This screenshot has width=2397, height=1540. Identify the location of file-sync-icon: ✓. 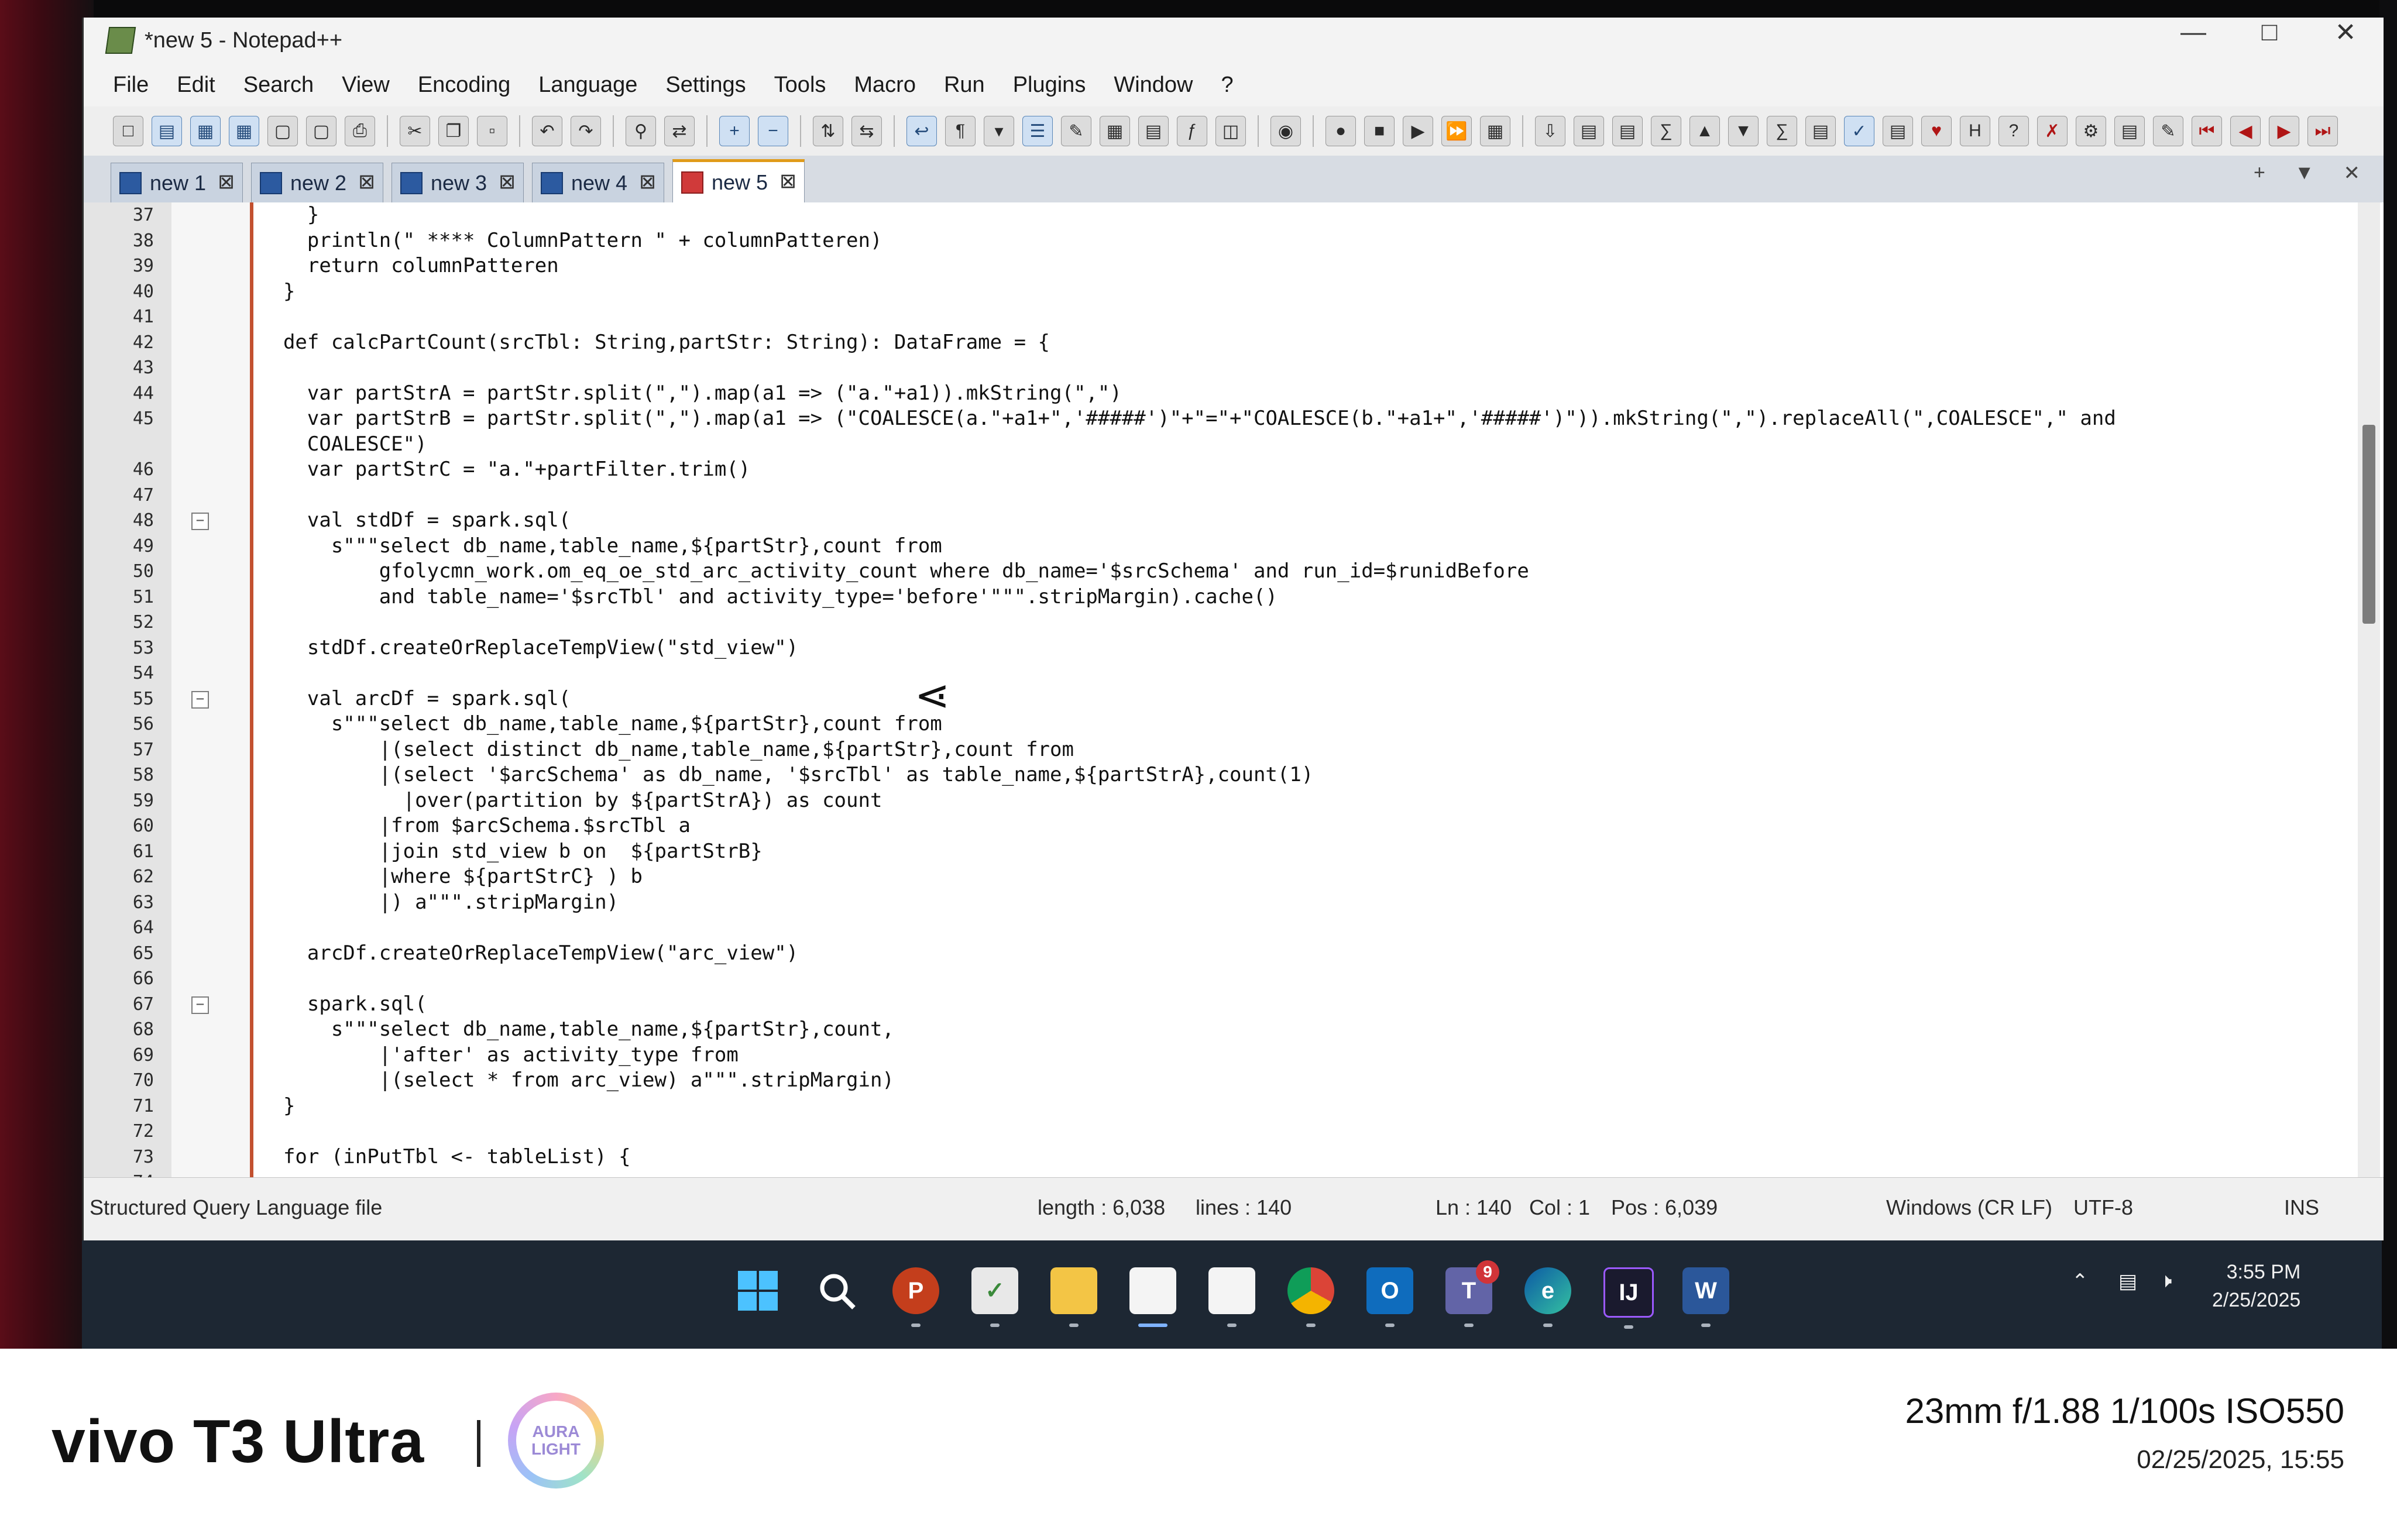
(994, 1297).